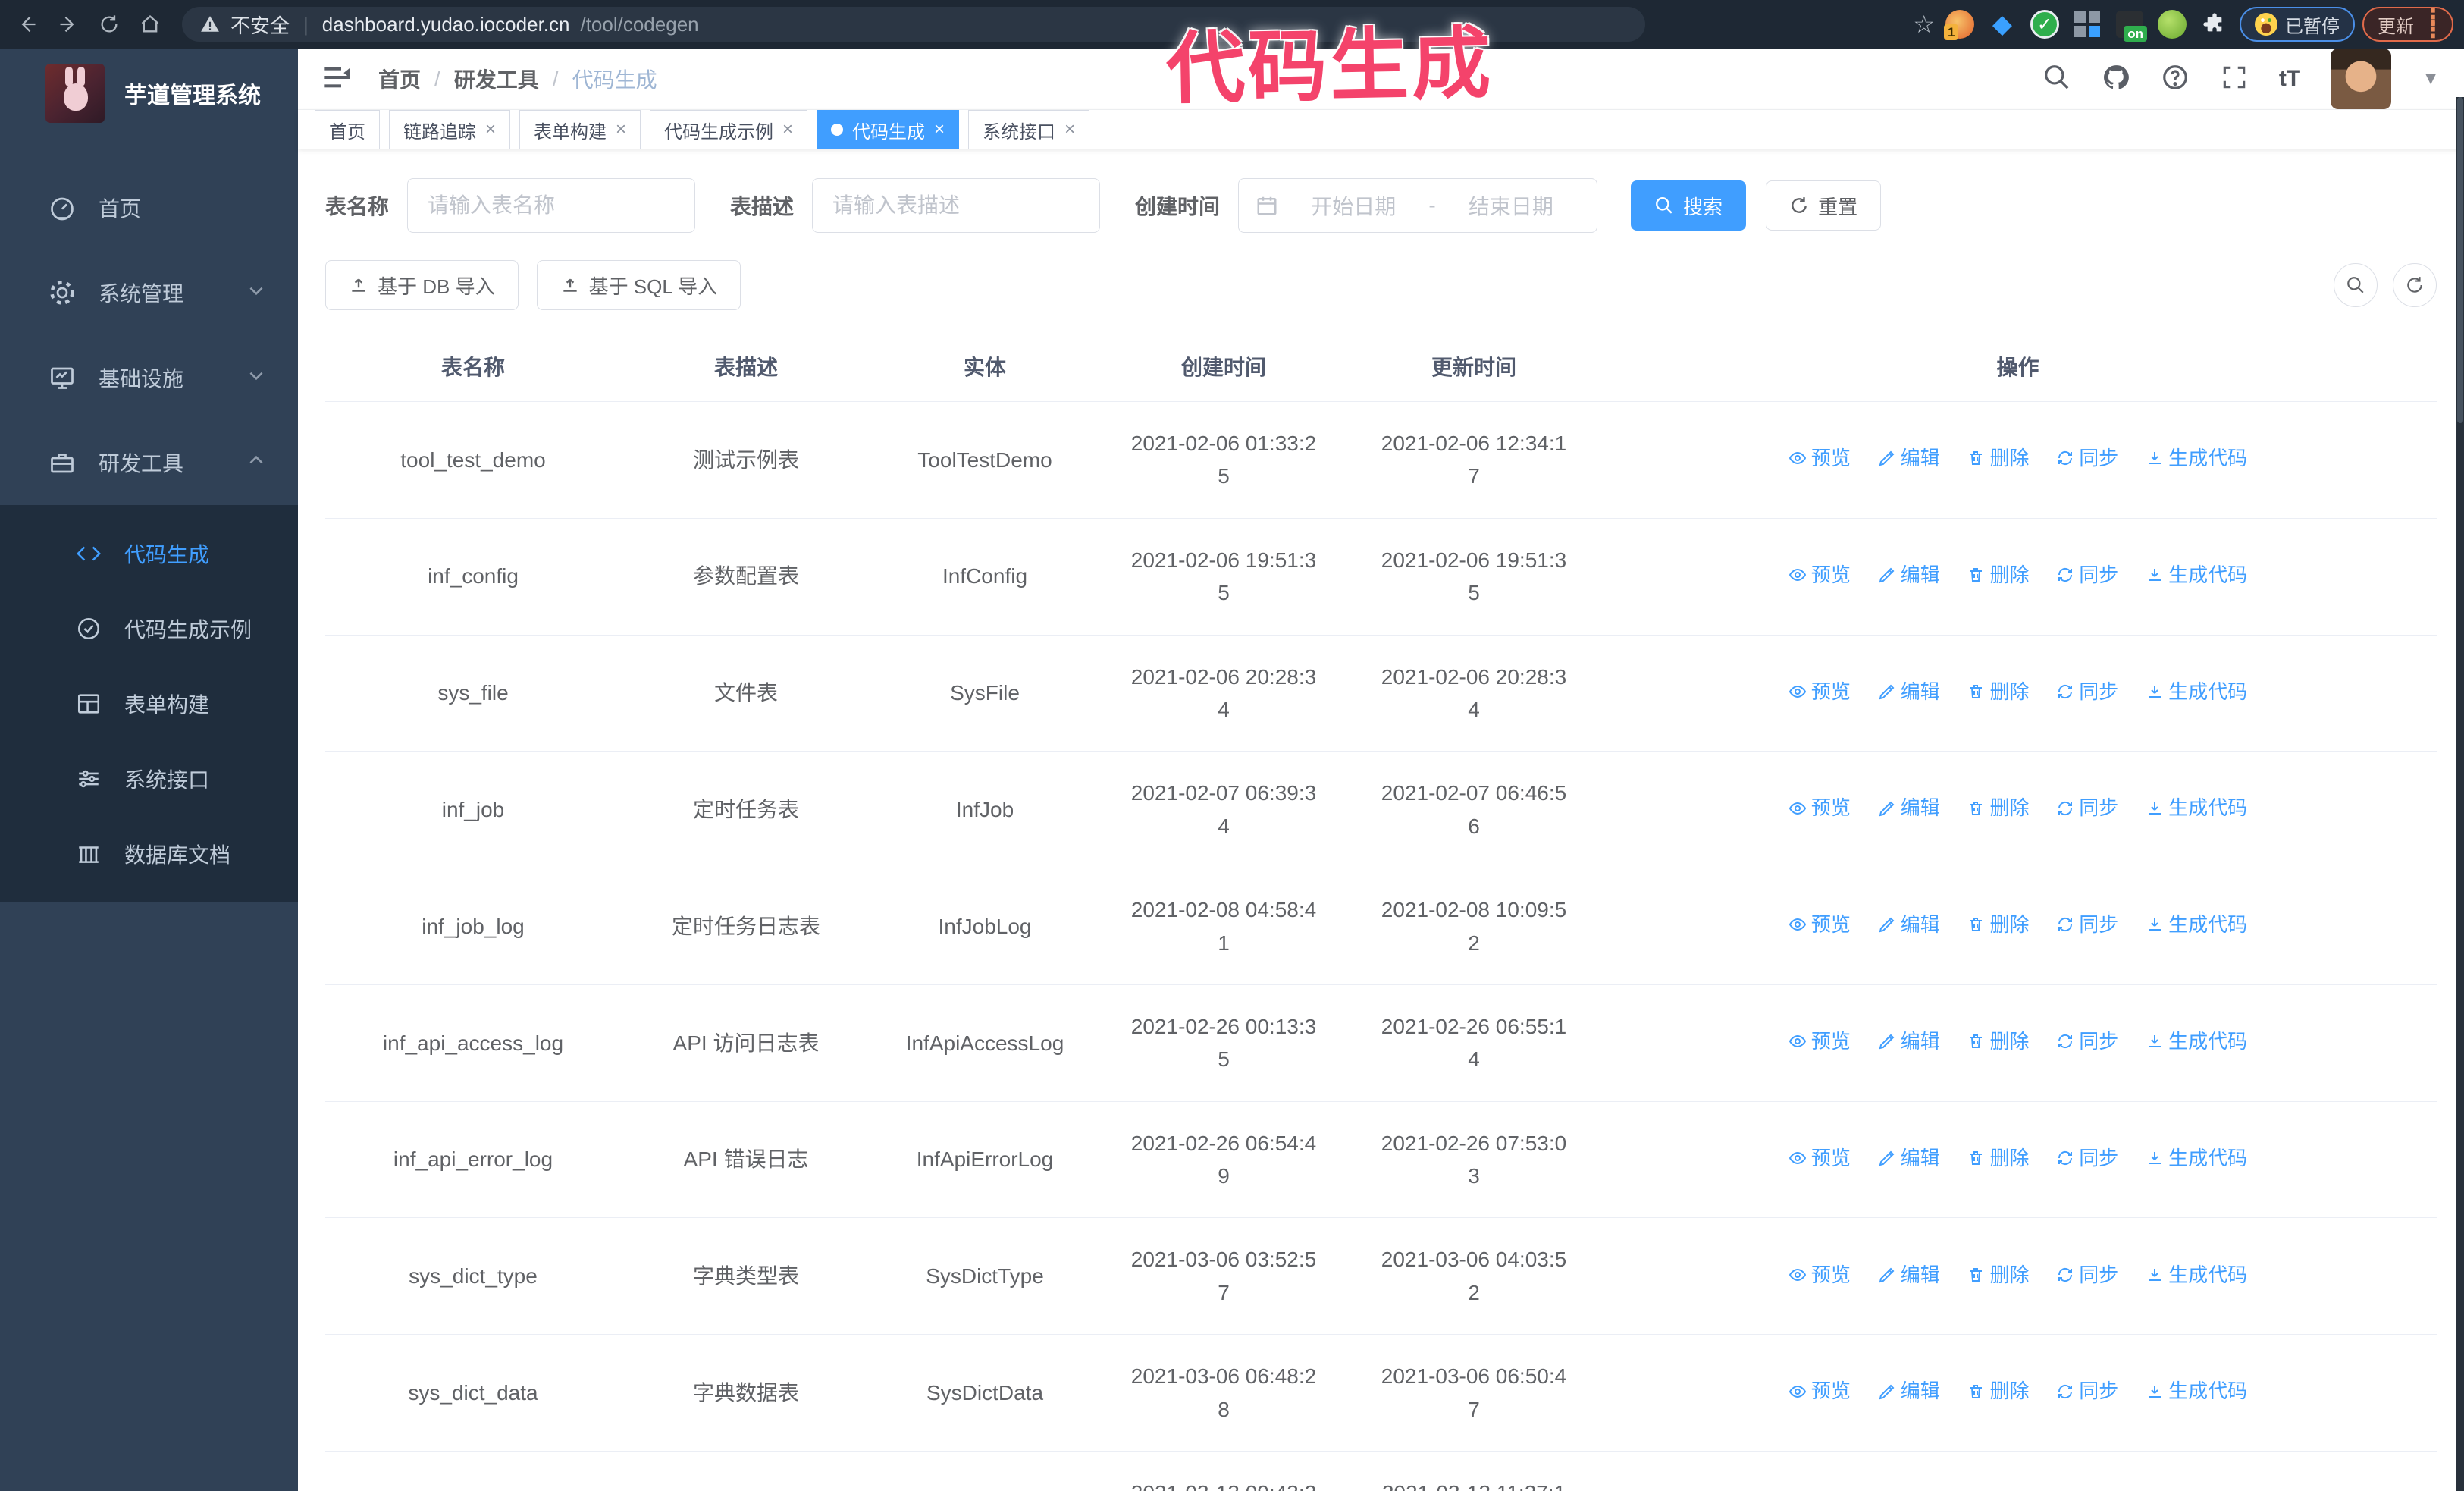 The height and width of the screenshot is (1491, 2464). I want to click on security-warning-icon, so click(210, 24).